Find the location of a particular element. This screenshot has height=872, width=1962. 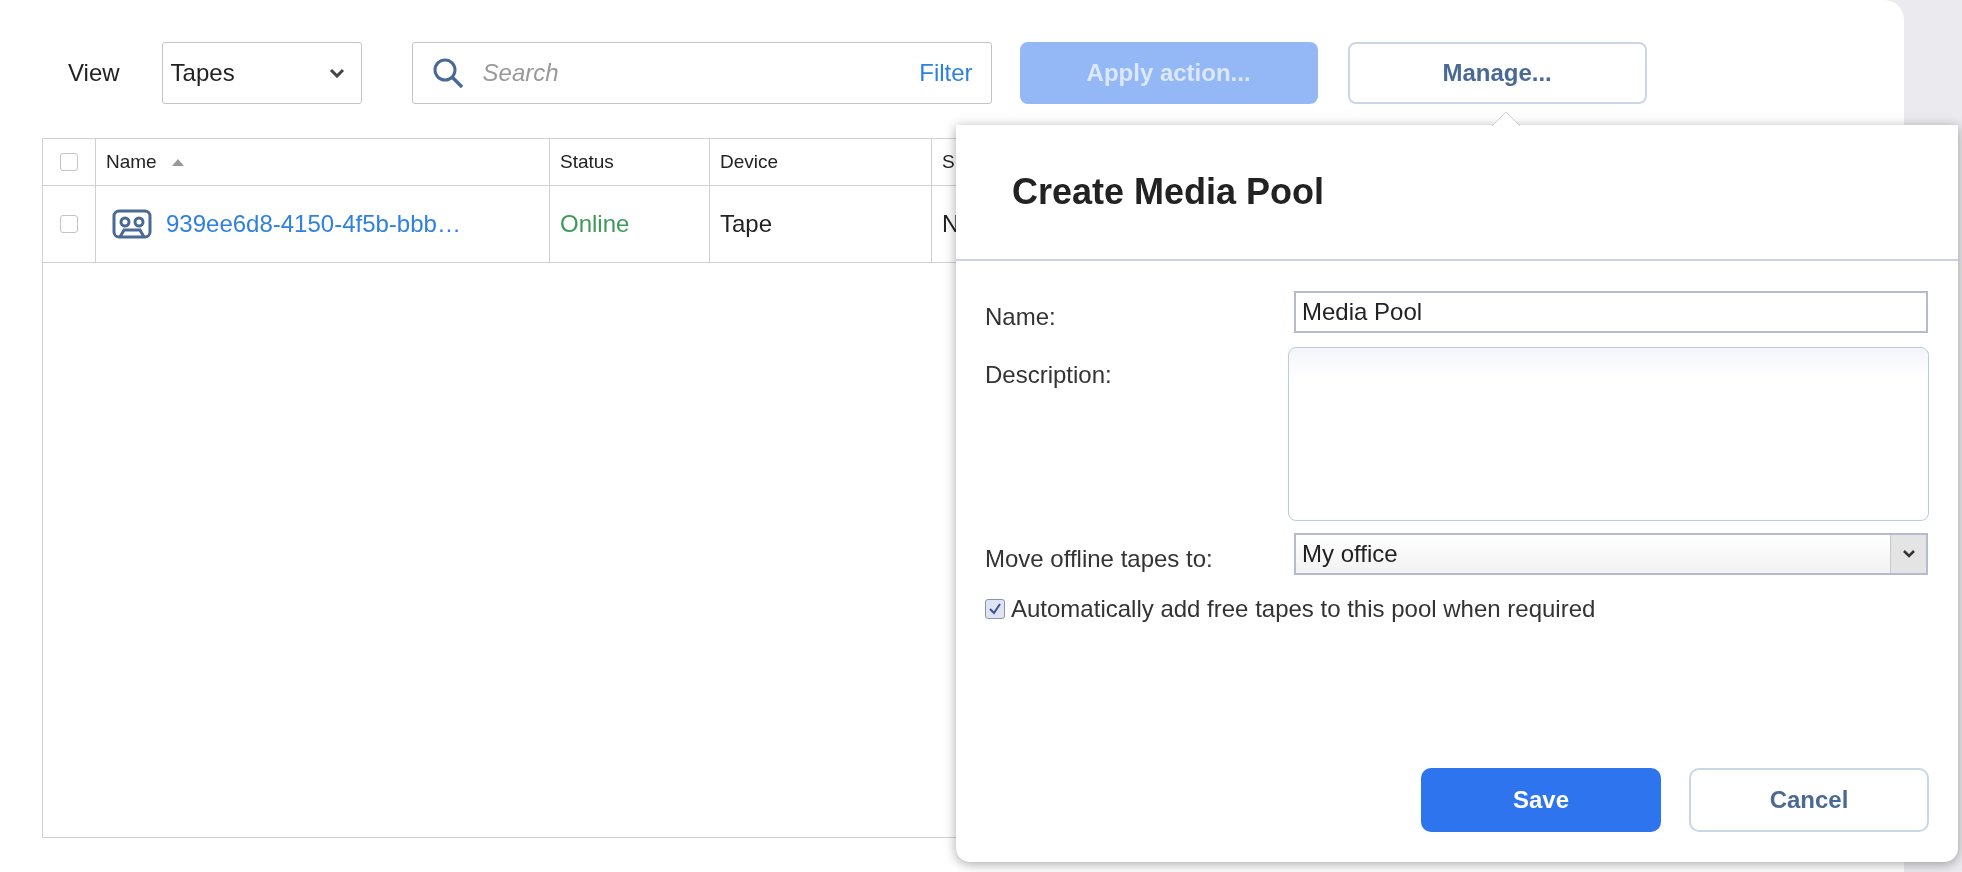

field-label: Description: is located at coordinates (1049, 375).